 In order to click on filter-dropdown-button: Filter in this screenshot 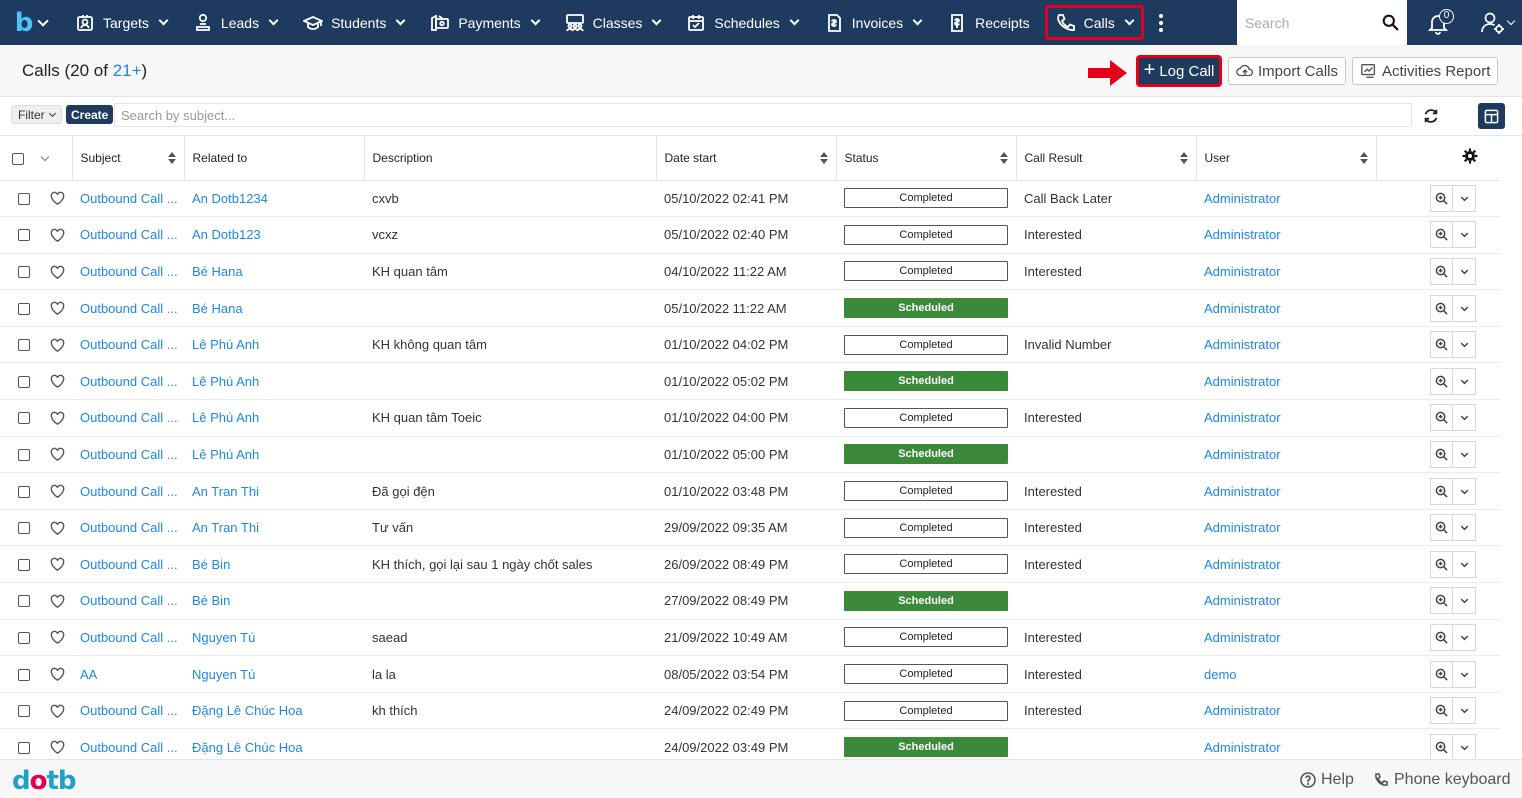, I will do `click(36, 114)`.